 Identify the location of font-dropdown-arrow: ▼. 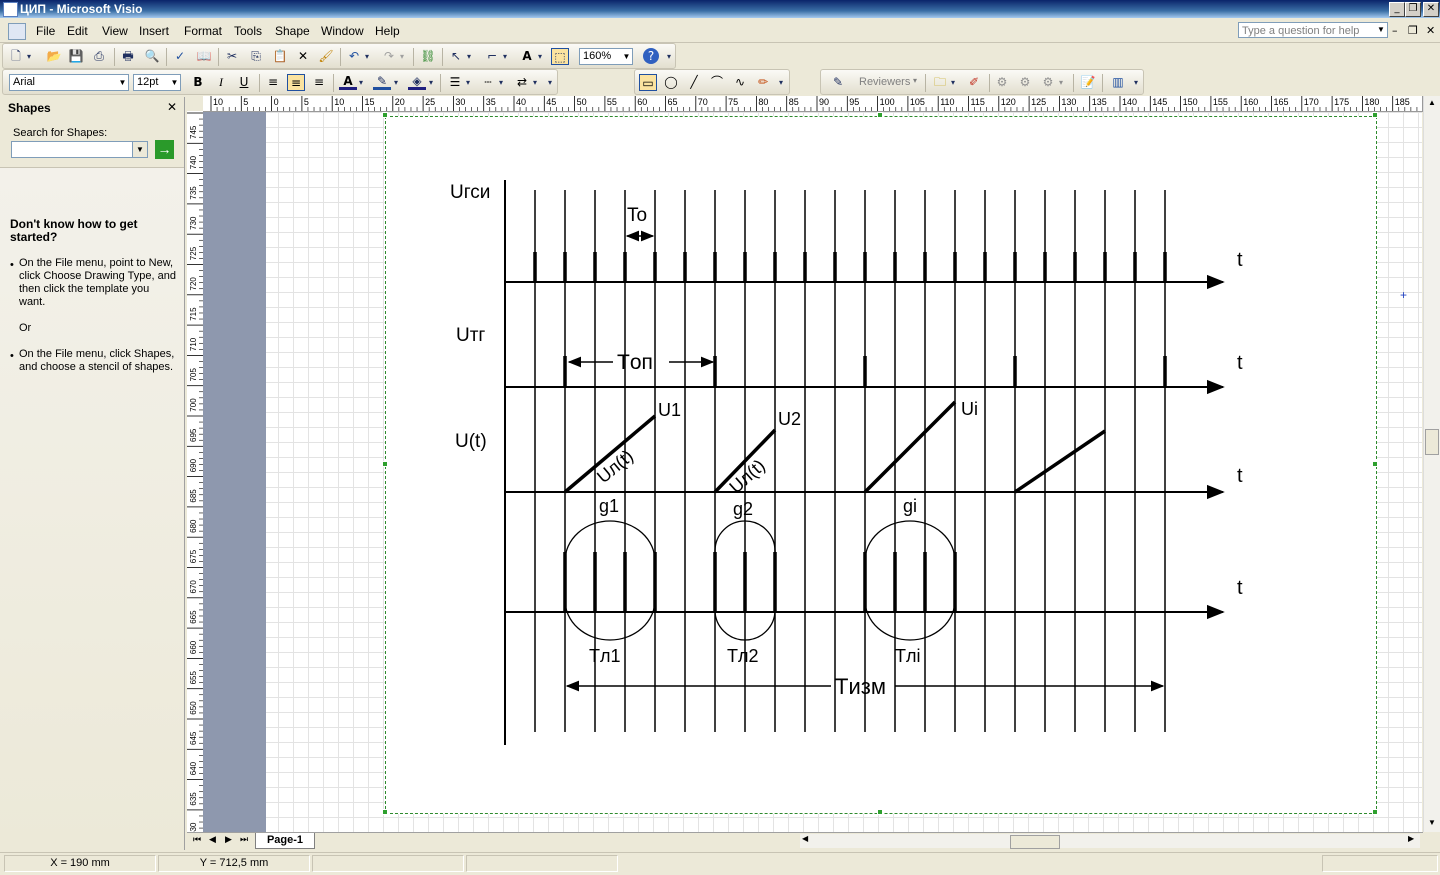
(122, 82).